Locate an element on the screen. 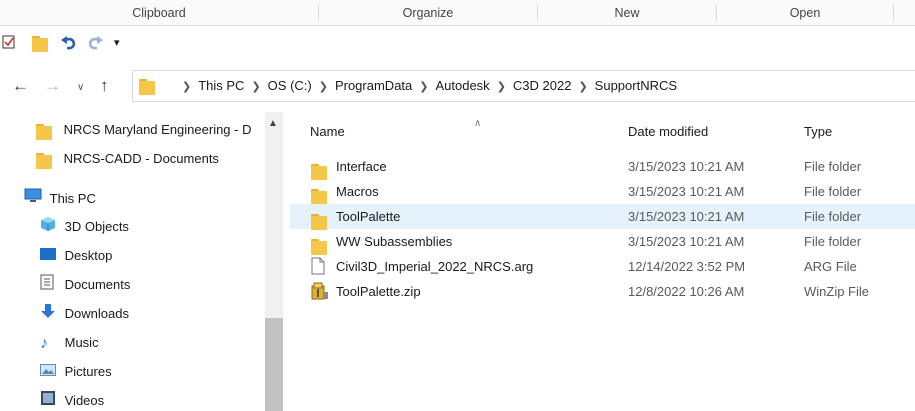 This screenshot has width=915, height=411. nav-item-label: NRCS Maryland Engineering - D is located at coordinates (157, 129).